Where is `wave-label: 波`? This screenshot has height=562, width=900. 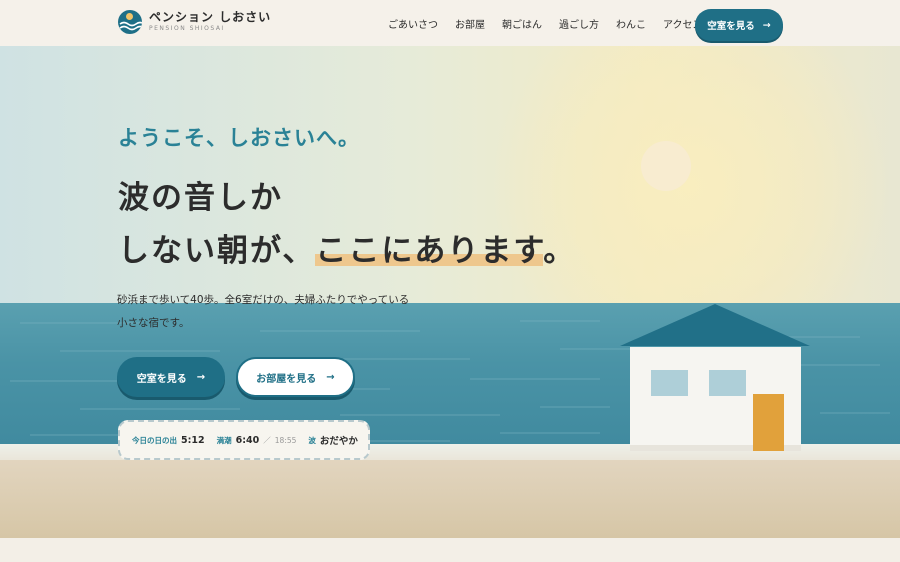 wave-label: 波 is located at coordinates (312, 440).